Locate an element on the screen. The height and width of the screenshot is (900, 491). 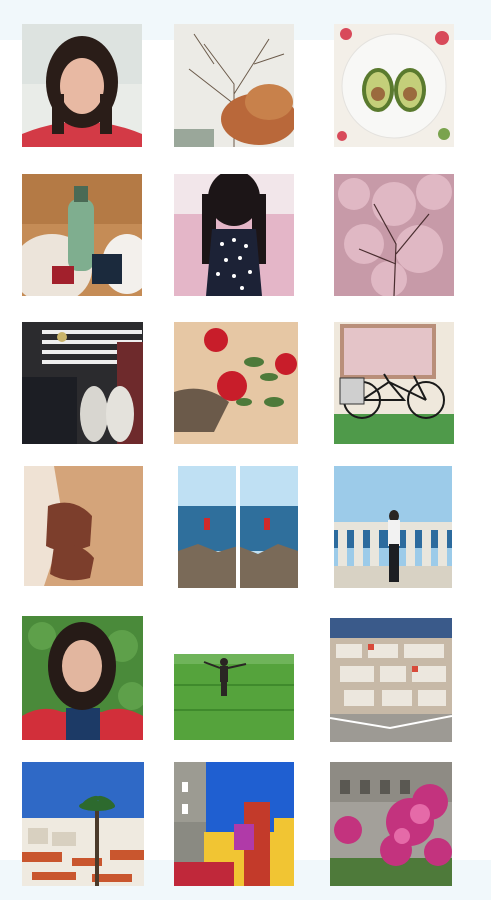
photo-avocado-halves-plate is located at coordinates (394, 85).